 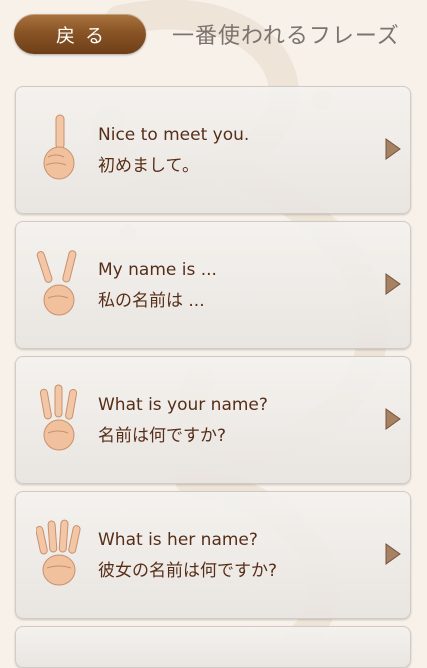 What do you see at coordinates (174, 135) in the screenshot?
I see `phrase-english: Nice to meet you.` at bounding box center [174, 135].